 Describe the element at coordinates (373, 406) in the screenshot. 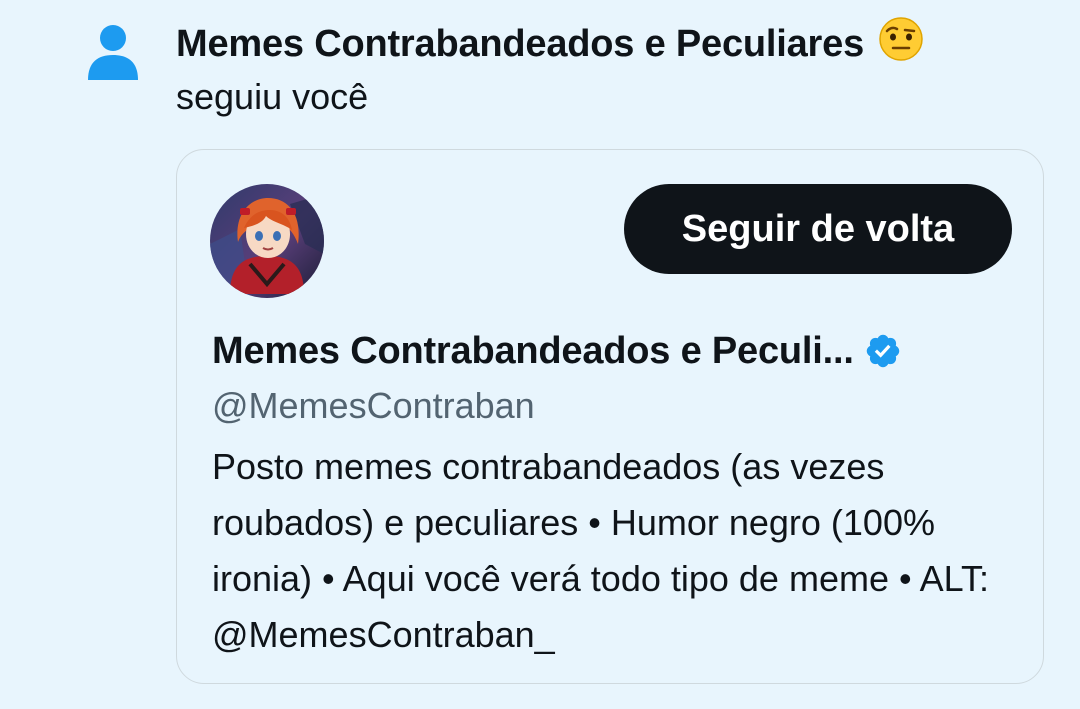

I see `profile-handle: @MemesContraban` at that location.